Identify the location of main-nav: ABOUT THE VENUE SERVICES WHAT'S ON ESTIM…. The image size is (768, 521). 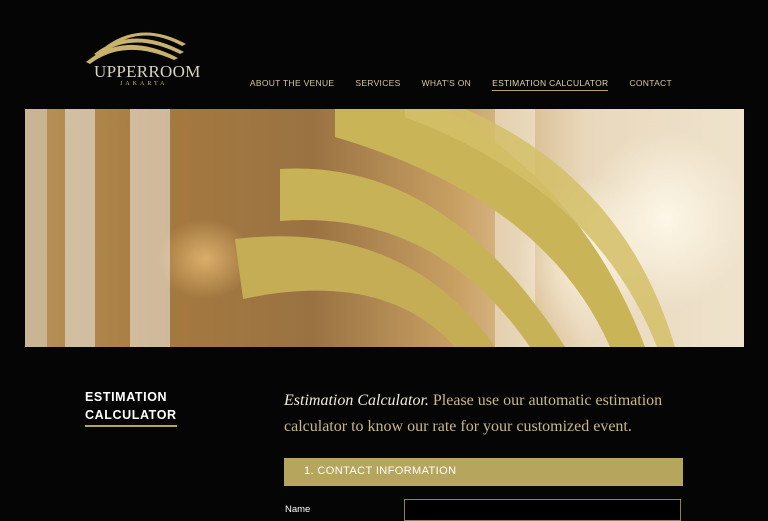
(461, 84).